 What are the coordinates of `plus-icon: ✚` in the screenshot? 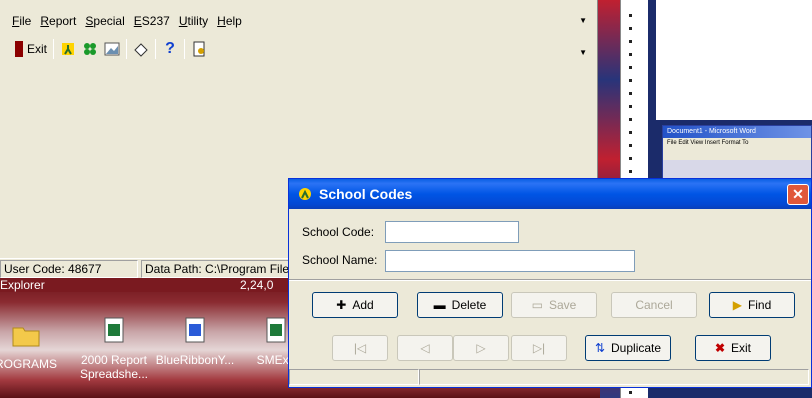 It's located at (341, 305).